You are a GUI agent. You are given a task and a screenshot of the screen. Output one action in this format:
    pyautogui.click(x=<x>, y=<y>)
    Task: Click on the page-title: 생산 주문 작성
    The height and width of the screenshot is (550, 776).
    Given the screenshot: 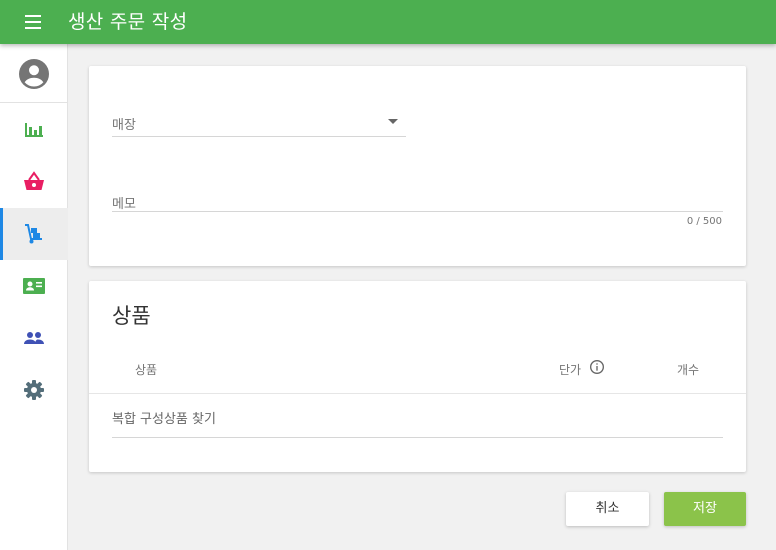 What is the action you would take?
    pyautogui.click(x=128, y=22)
    